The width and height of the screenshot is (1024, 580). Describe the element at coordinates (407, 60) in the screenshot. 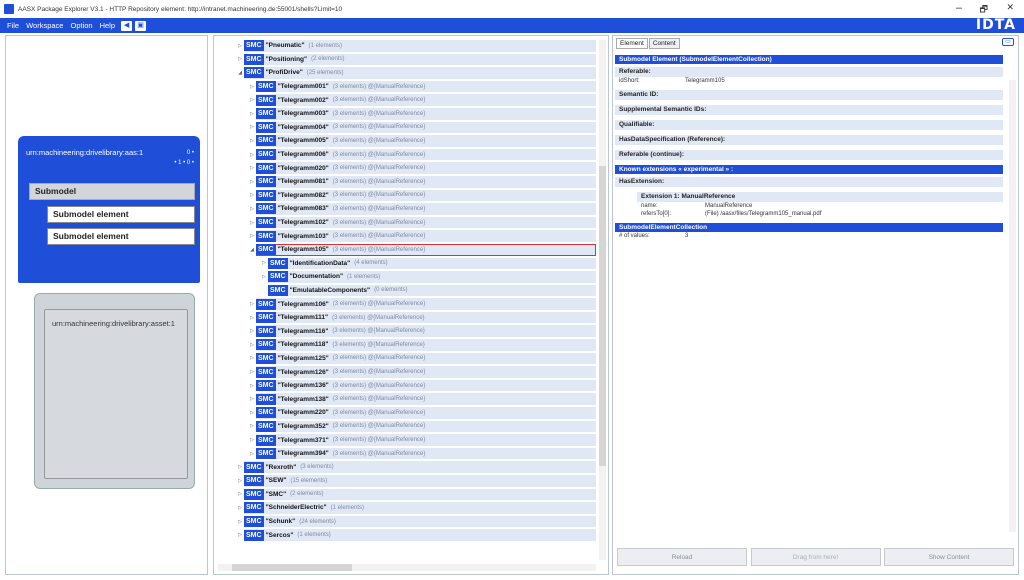

I see `tree-row: ▷ SMC "Positioning" (2 elements)` at that location.